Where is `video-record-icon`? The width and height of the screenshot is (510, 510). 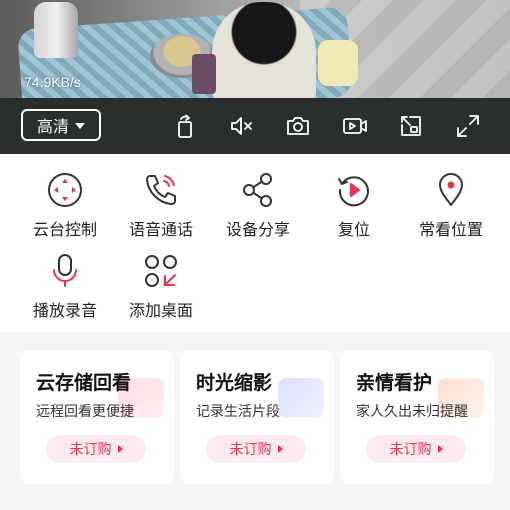
video-record-icon is located at coordinates (355, 126).